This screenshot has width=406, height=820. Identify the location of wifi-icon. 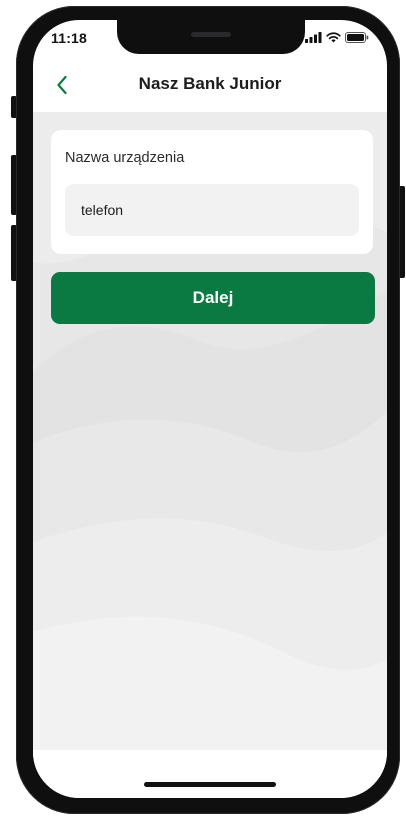
(333, 37).